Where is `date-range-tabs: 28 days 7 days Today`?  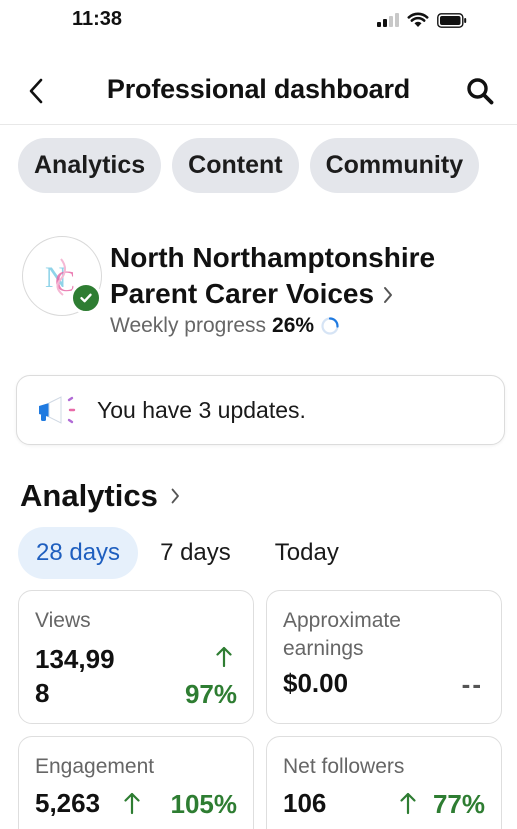 date-range-tabs: 28 days 7 days Today is located at coordinates (189, 553).